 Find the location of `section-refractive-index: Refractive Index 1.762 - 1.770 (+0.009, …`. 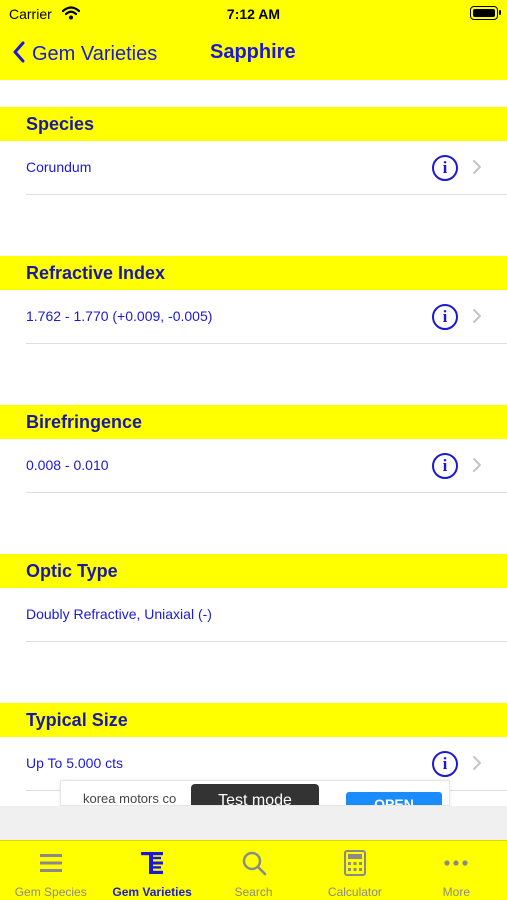

section-refractive-index: Refractive Index 1.762 - 1.770 (+0.009, … is located at coordinates (253, 300).